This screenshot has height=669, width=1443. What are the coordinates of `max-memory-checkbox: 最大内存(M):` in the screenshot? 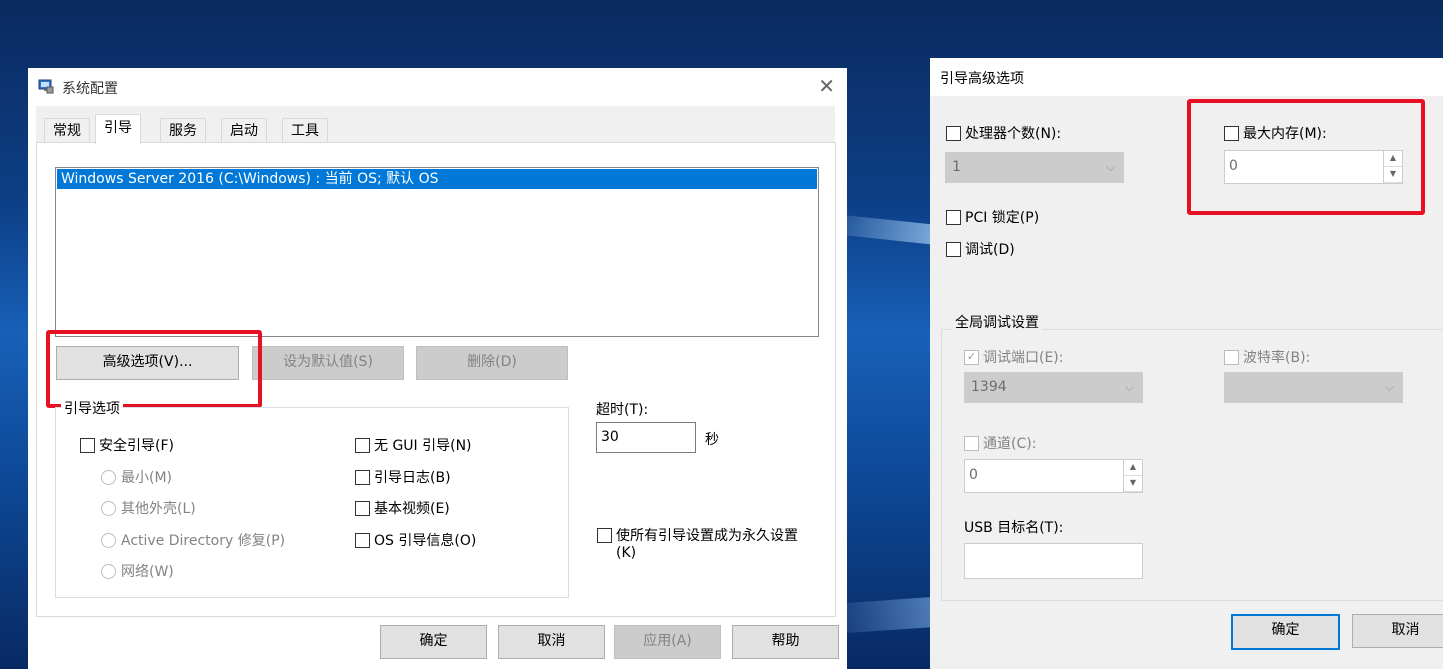 It's located at (1275, 133).